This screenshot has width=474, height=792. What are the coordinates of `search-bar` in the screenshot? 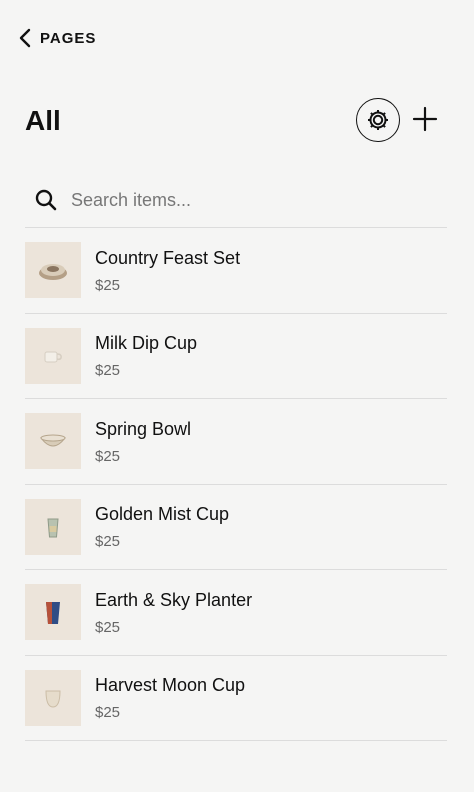 It's located at (236, 200).